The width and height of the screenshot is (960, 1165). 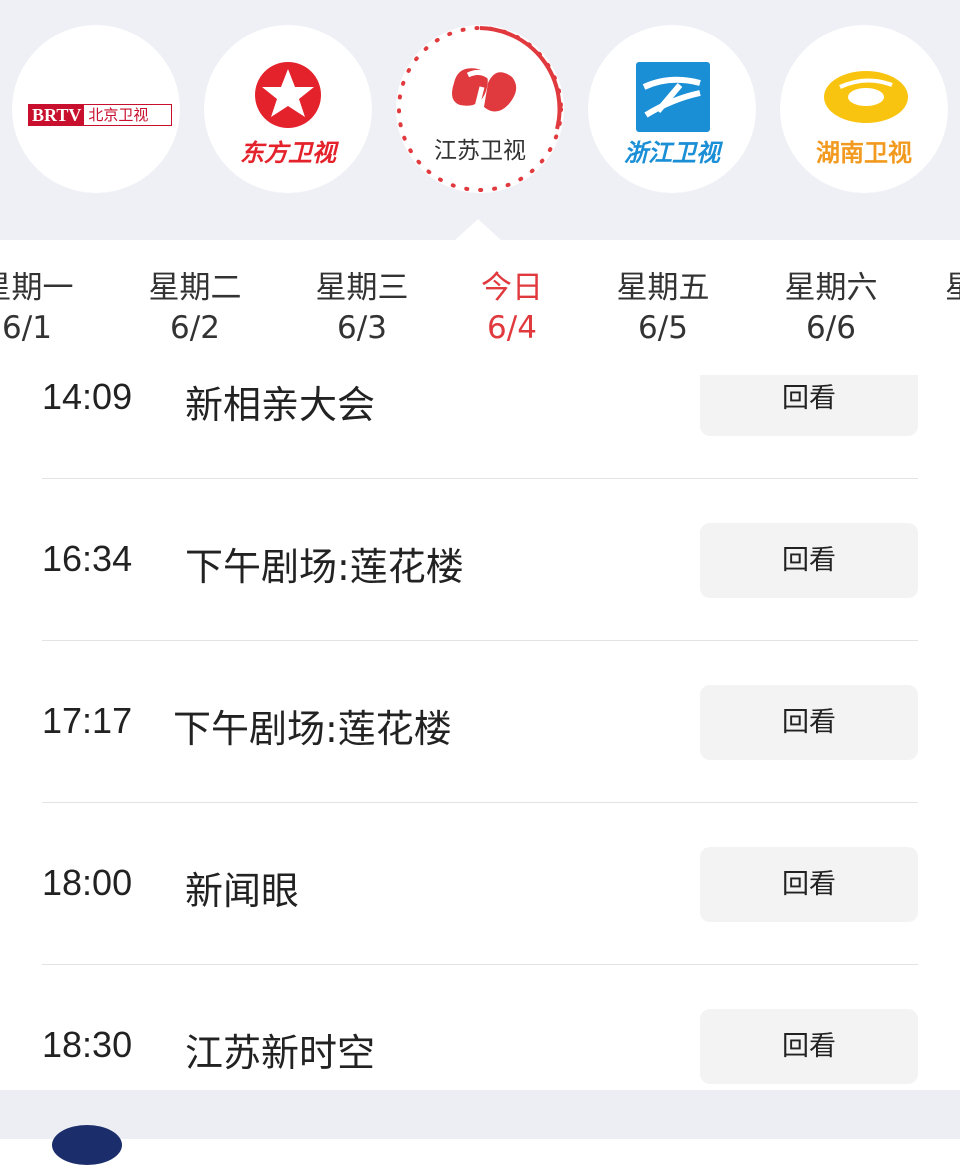 What do you see at coordinates (87, 396) in the screenshot?
I see `program-time: 14:09` at bounding box center [87, 396].